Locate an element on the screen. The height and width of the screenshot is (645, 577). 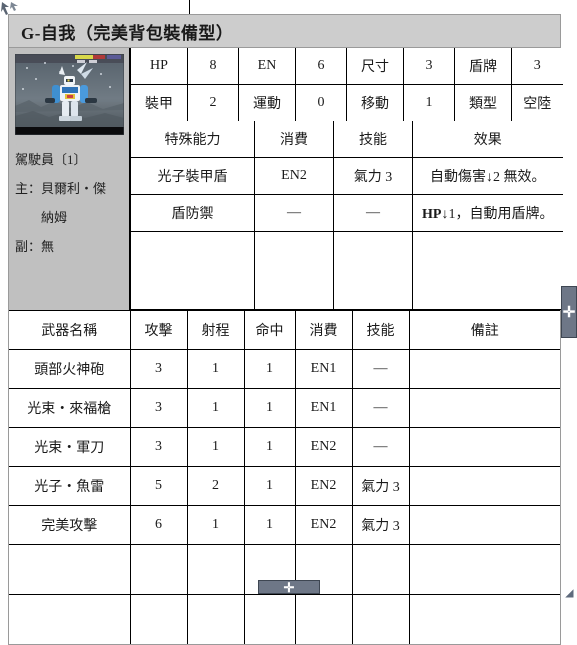
unit-title-bar: G-自我（完美背包裝備型） is located at coordinates (284, 31).